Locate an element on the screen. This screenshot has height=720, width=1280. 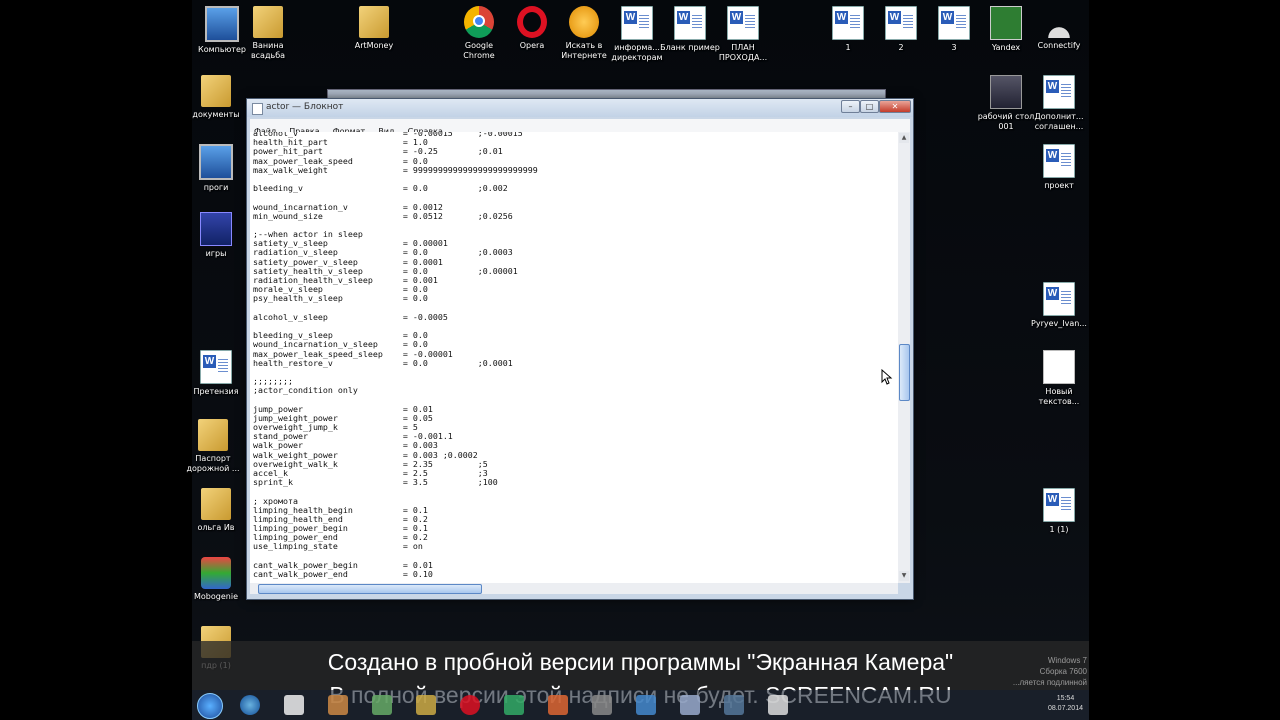
menu-bar: Файл Правка Формат Вид Справка is located at coordinates (580, 127).